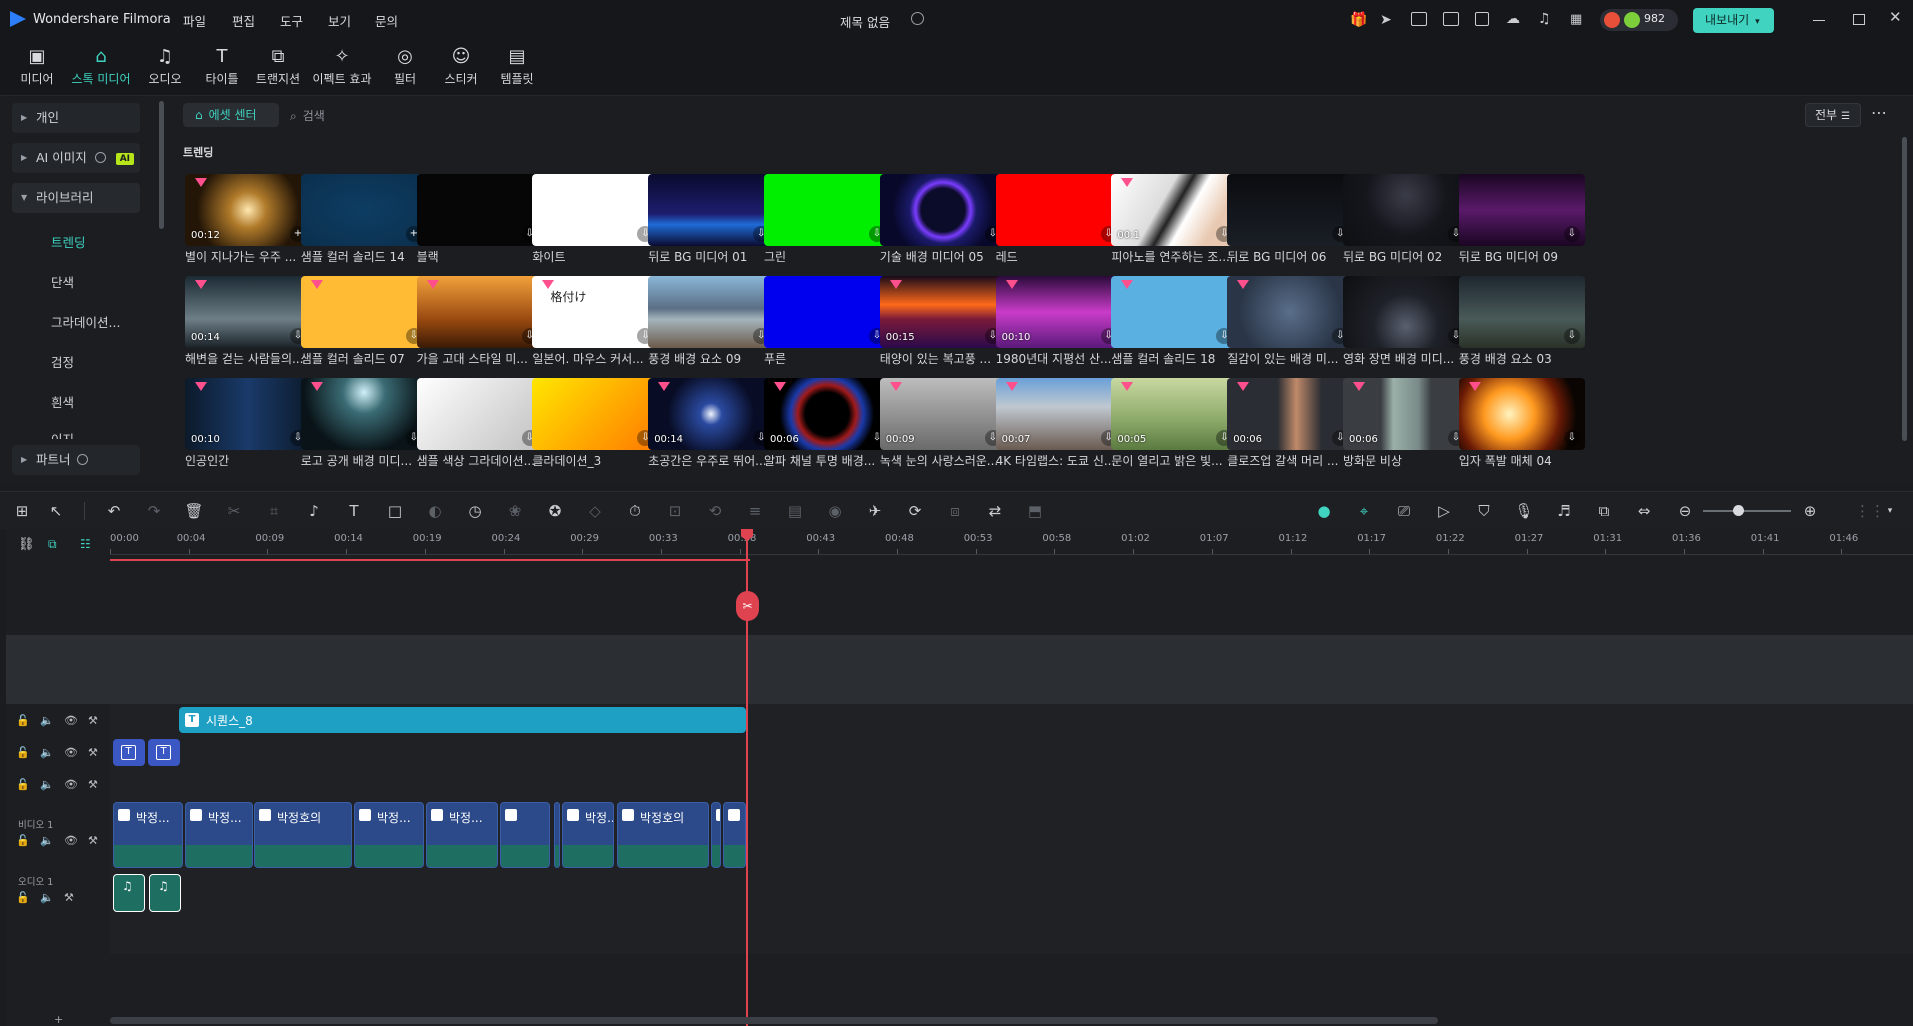  Describe the element at coordinates (557, 835) in the screenshot. I see `video-clip` at that location.